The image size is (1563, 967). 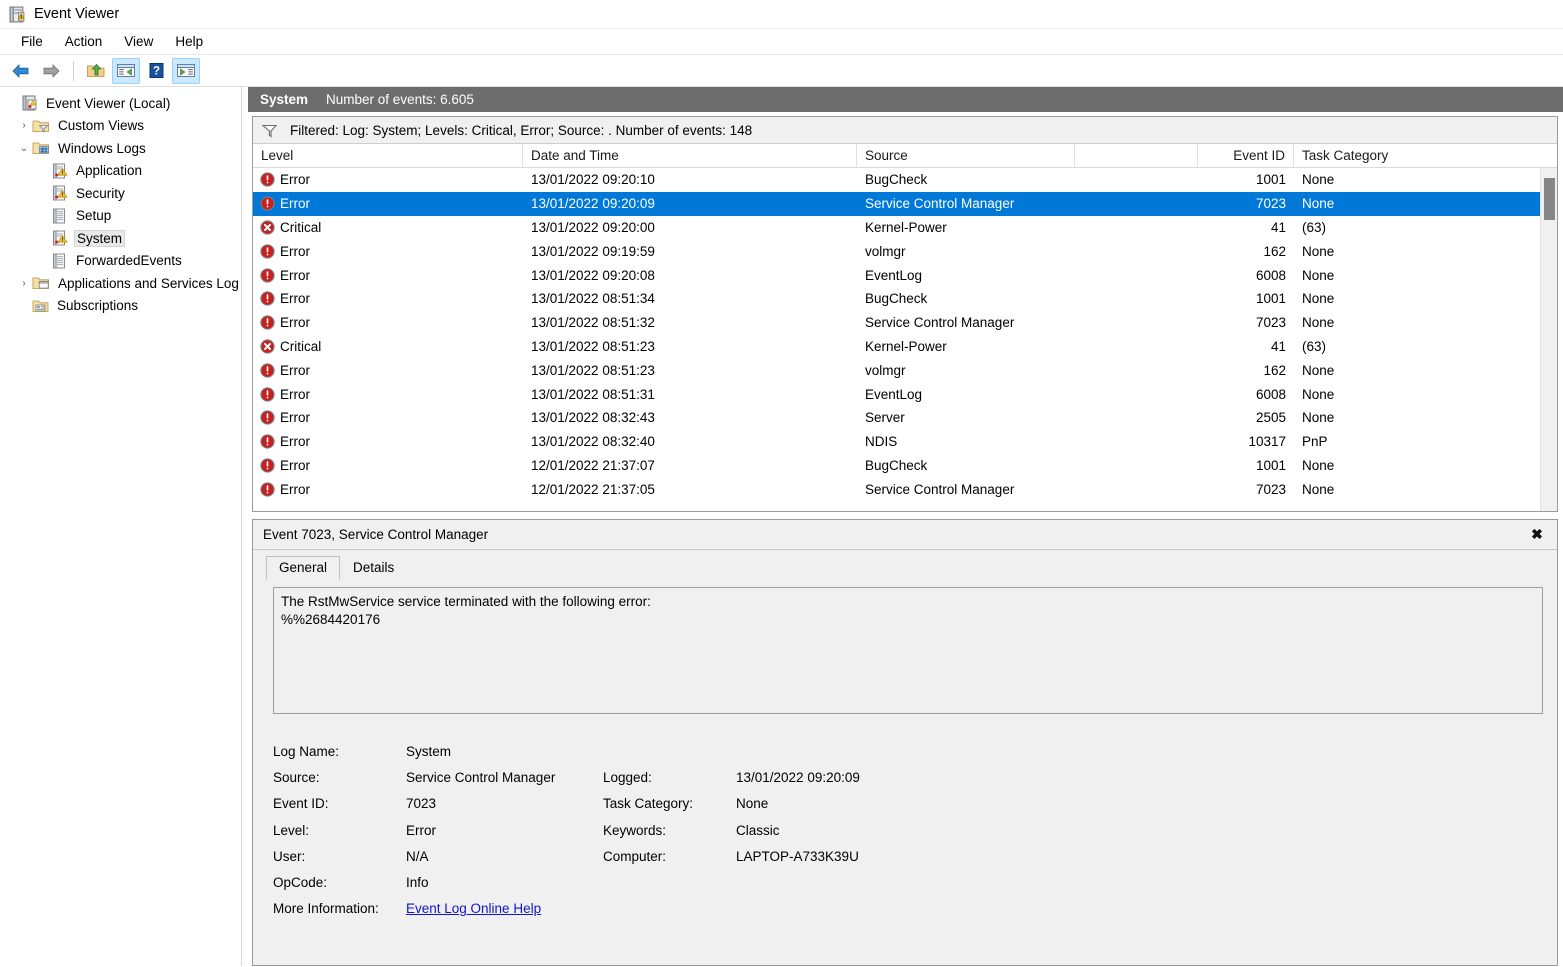 What do you see at coordinates (51, 71) in the screenshot?
I see `forward-button` at bounding box center [51, 71].